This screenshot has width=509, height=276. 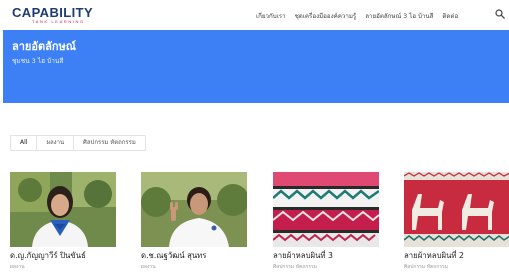 I want to click on page-subtitle: ชุมชน 3 ไฮ บ้านสี, so click(x=38, y=61).